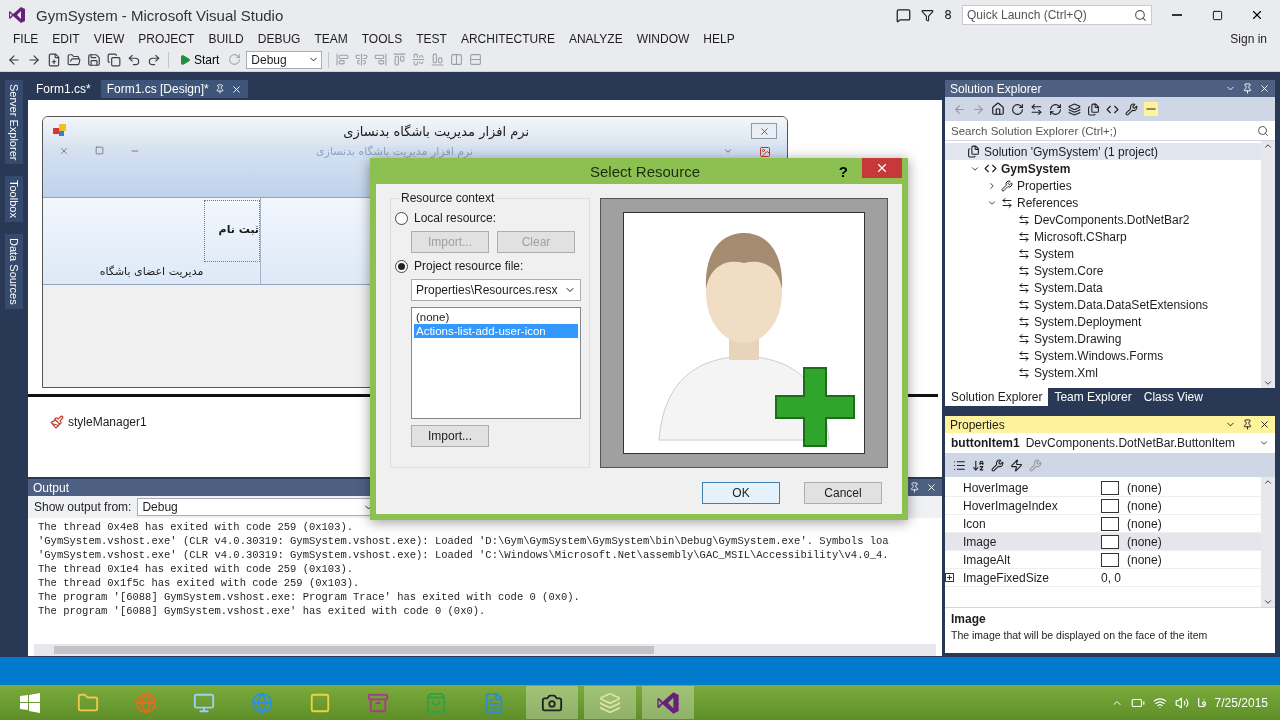  Describe the element at coordinates (1268, 383) in the screenshot. I see `scroll-down-icon` at that location.